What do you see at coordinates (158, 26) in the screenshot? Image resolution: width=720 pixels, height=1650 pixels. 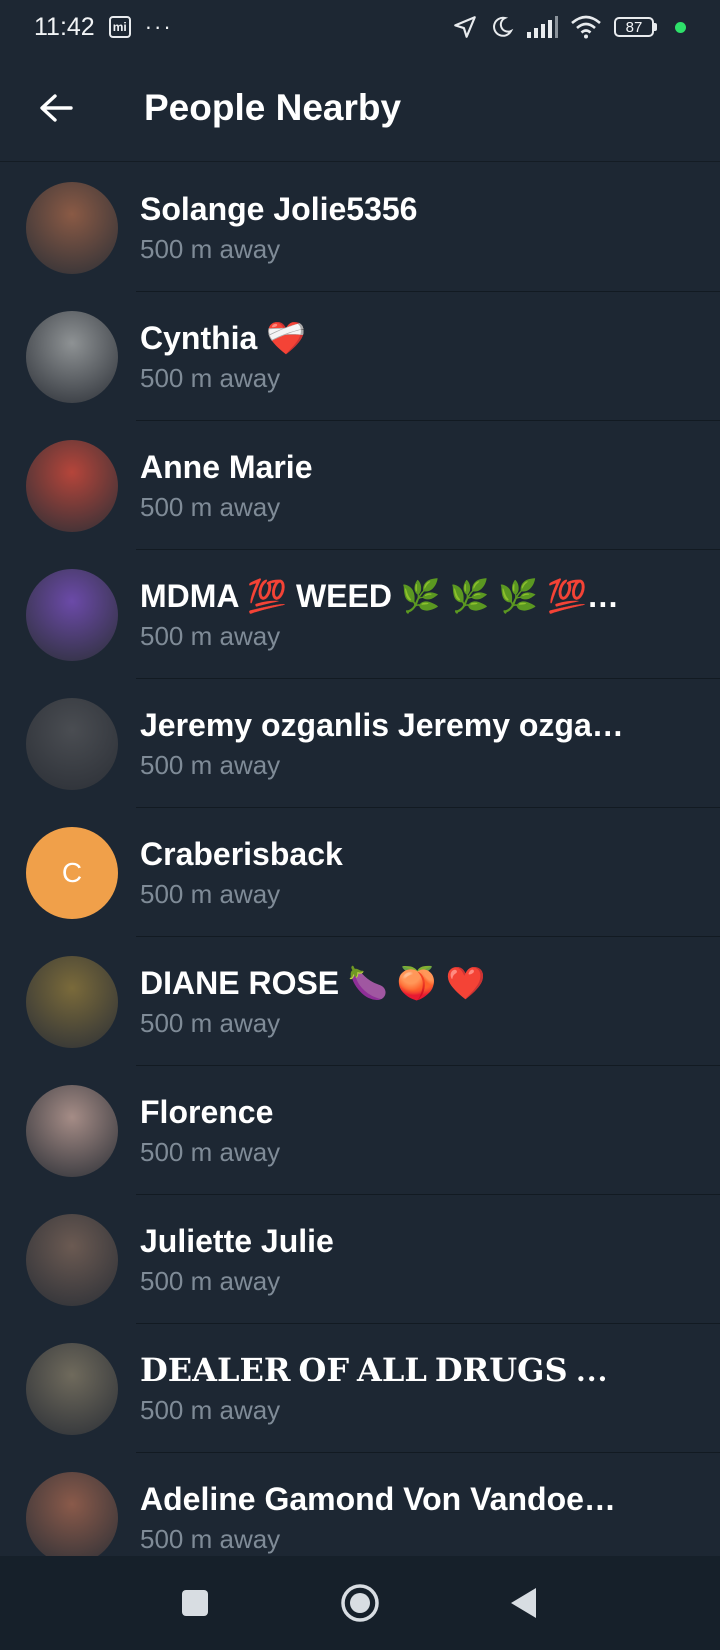 I see `more-notifications-icon: ···` at bounding box center [158, 26].